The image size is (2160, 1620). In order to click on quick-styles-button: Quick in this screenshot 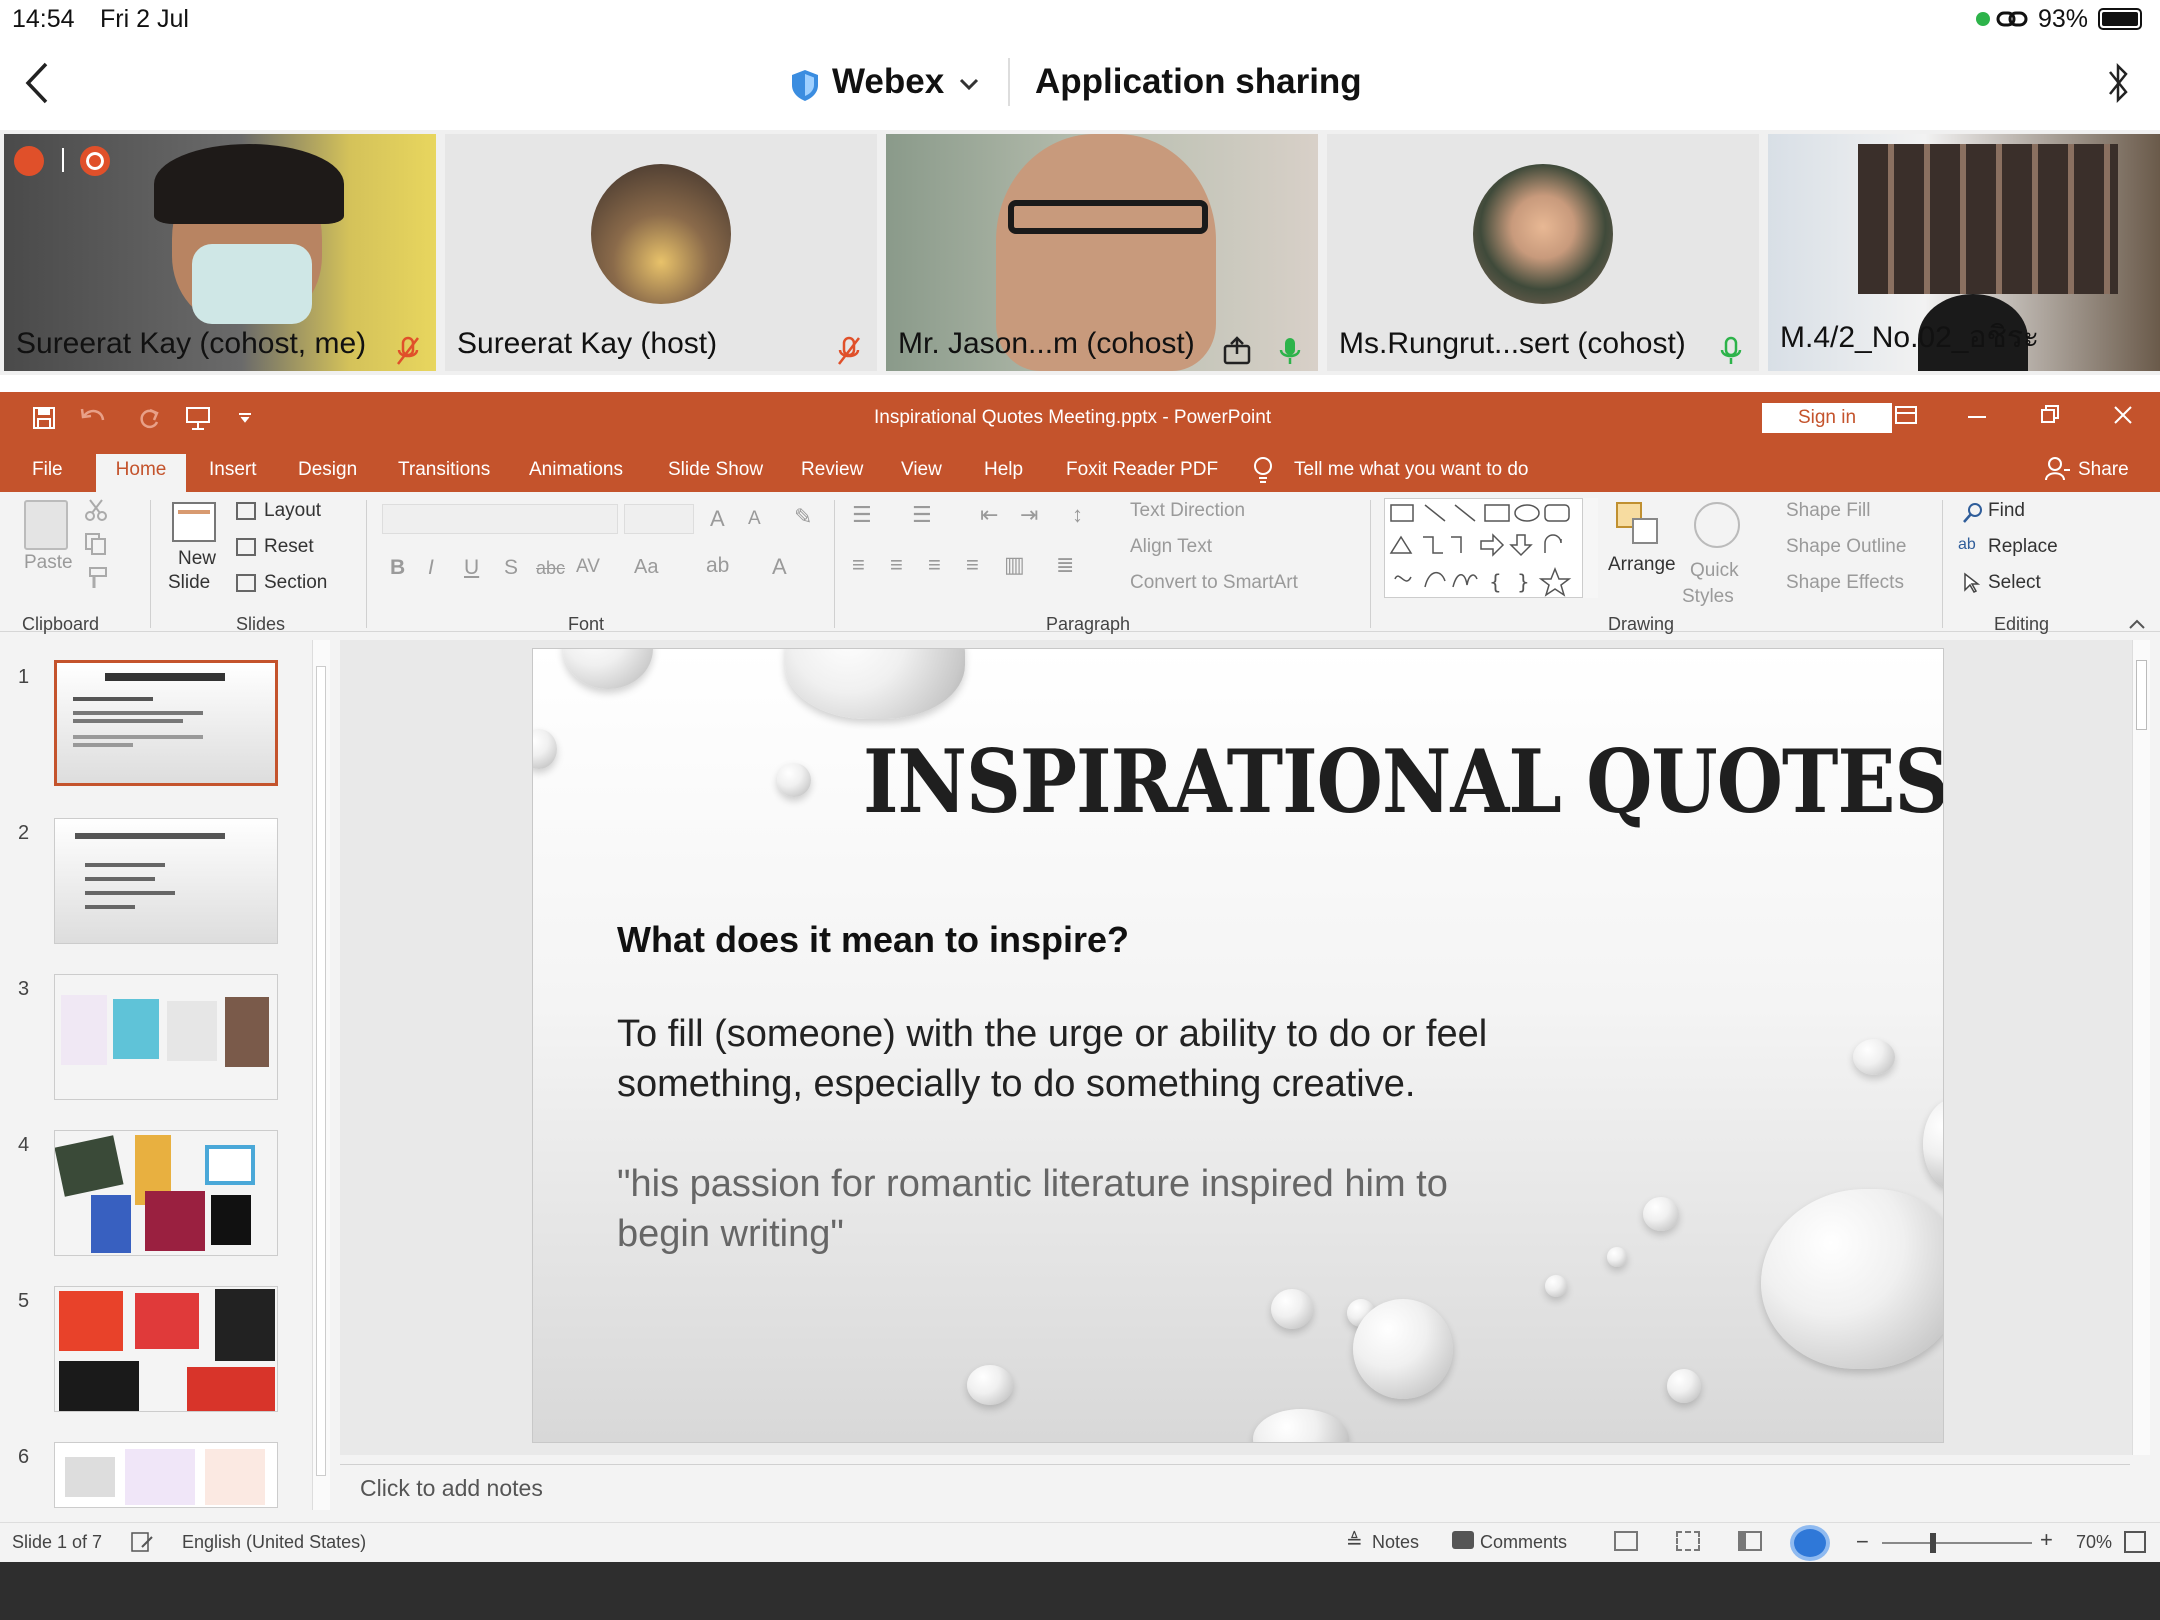, I will do `click(1714, 571)`.